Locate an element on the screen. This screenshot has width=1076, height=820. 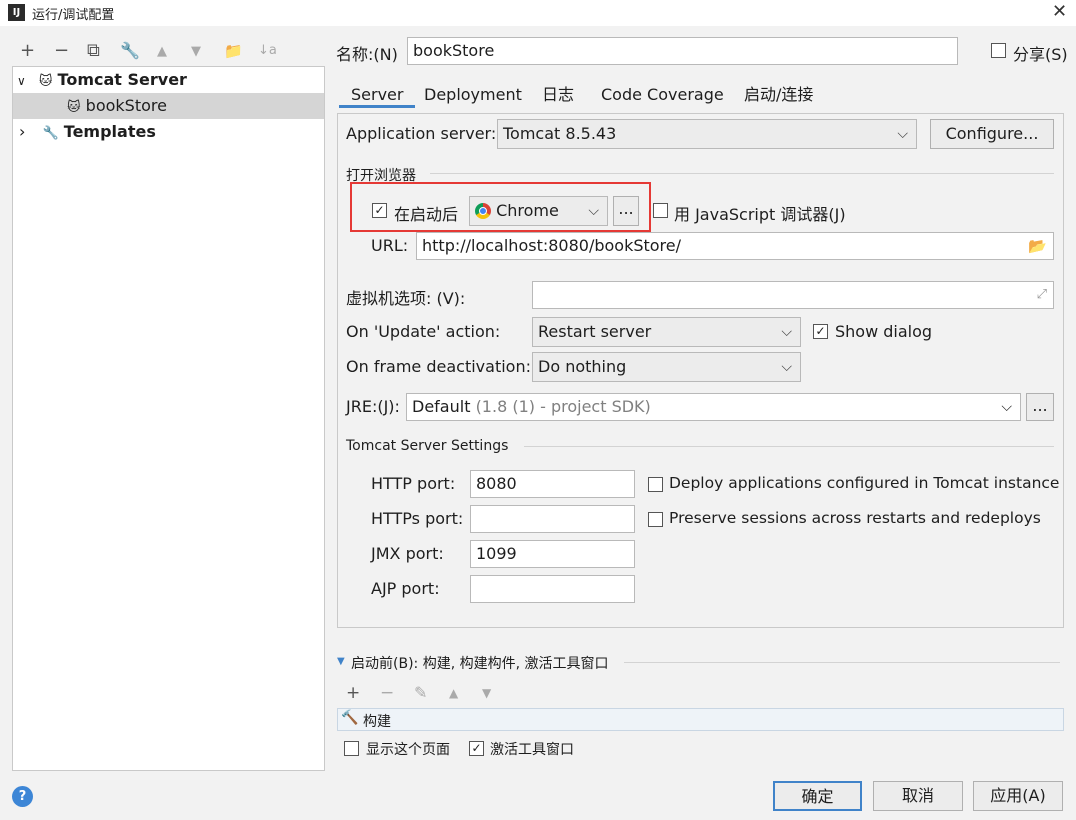
chrome-icon is located at coordinates (483, 211).